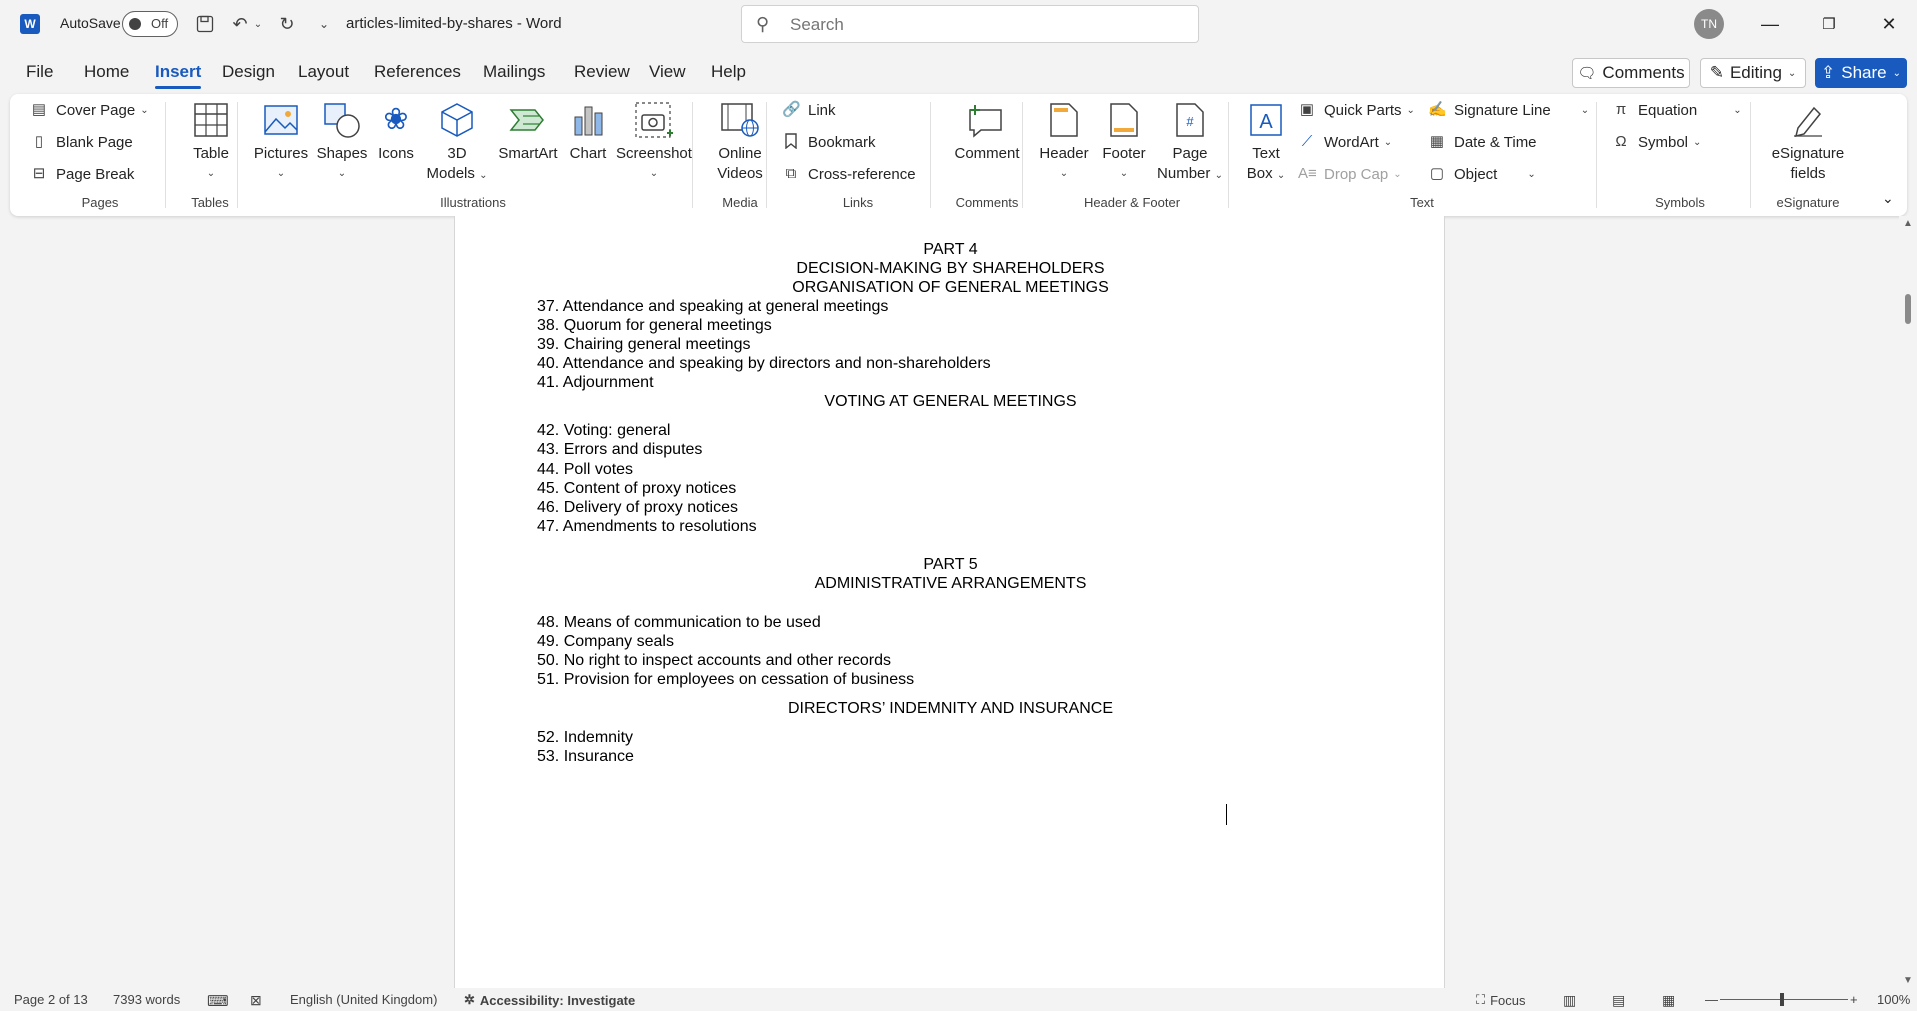  I want to click on scroll-up-arrow-icon: ▲, so click(1908, 223).